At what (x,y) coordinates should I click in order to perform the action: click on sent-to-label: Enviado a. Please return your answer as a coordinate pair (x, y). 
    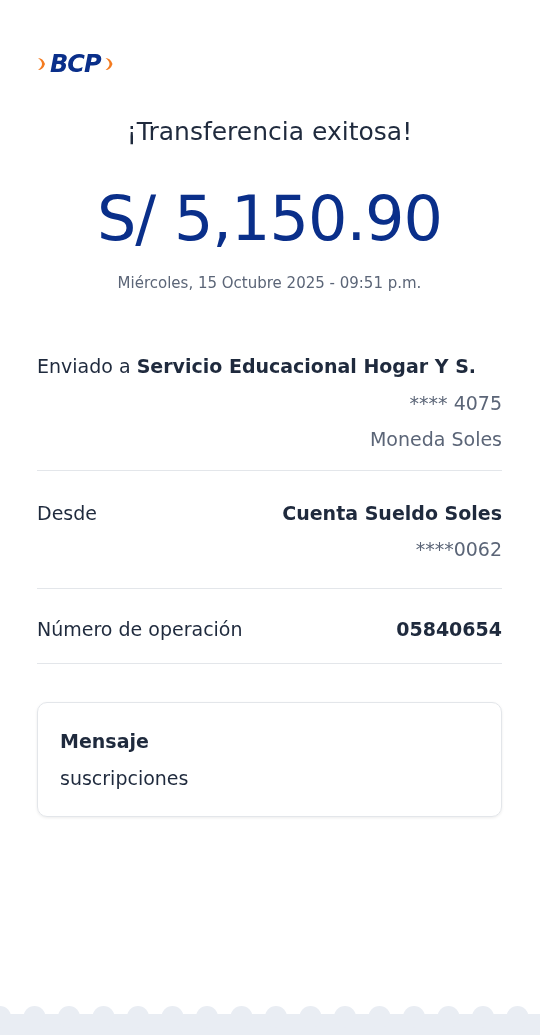
    Looking at the image, I should click on (84, 366).